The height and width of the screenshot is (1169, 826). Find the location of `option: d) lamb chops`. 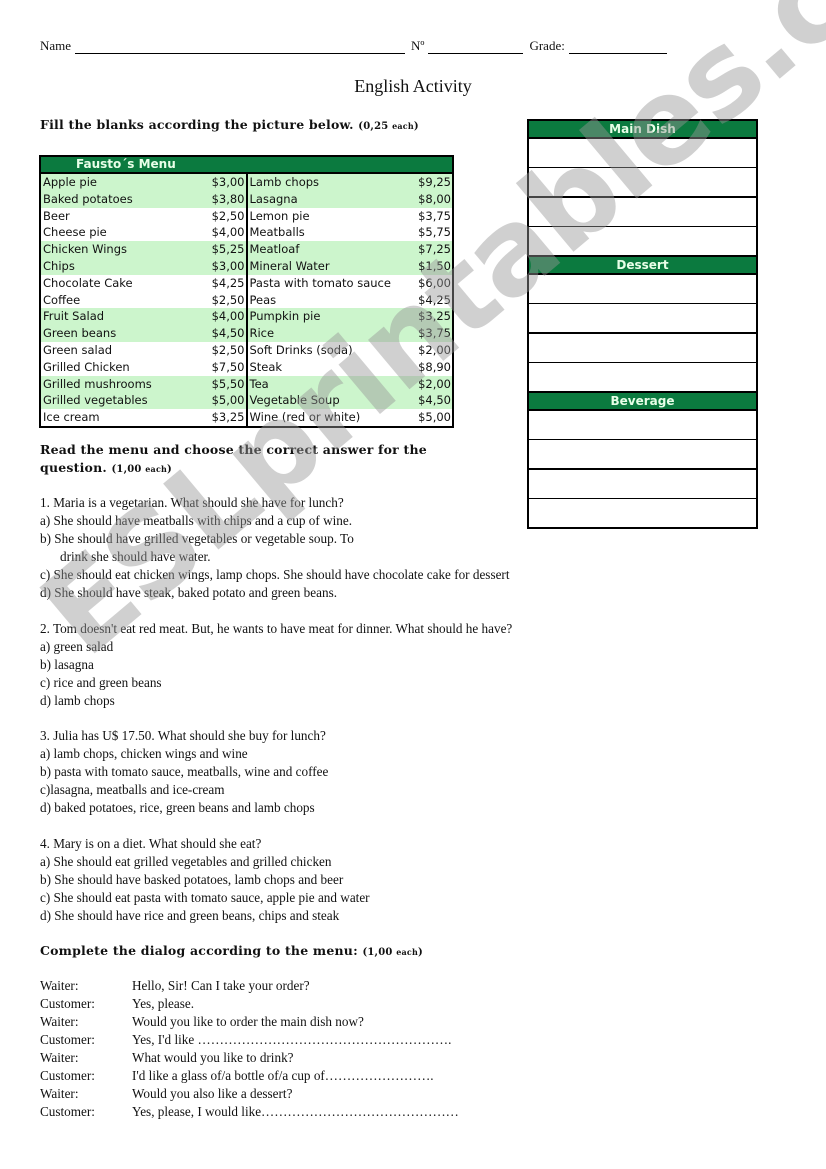

option: d) lamb chops is located at coordinates (276, 701).